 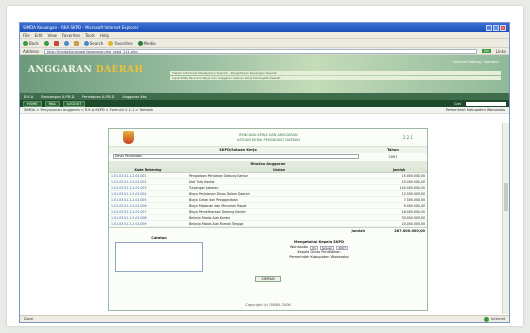 What do you see at coordinates (342, 247) in the screenshot?
I see `year-select: 2007` at bounding box center [342, 247].